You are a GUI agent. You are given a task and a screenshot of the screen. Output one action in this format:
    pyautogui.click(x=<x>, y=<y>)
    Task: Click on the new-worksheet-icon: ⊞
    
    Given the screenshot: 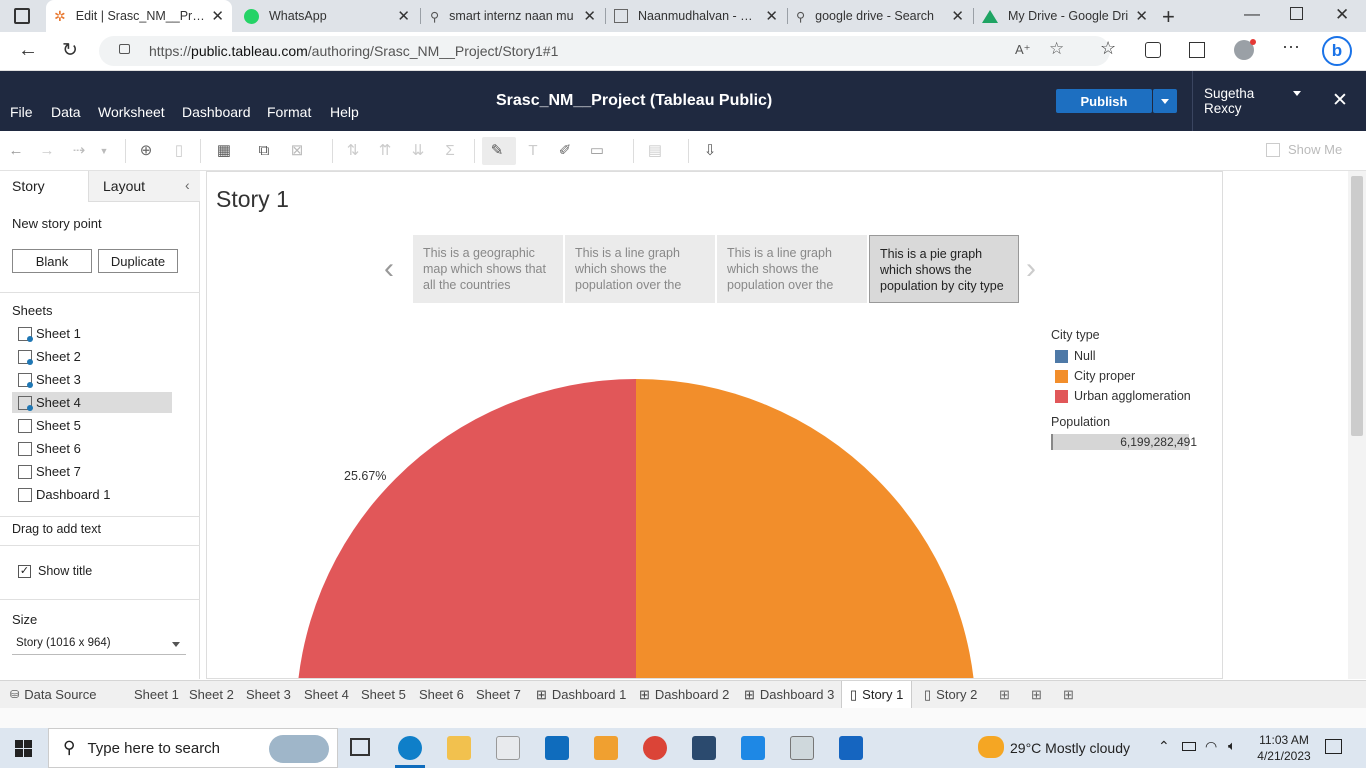 What is the action you would take?
    pyautogui.click(x=1004, y=694)
    